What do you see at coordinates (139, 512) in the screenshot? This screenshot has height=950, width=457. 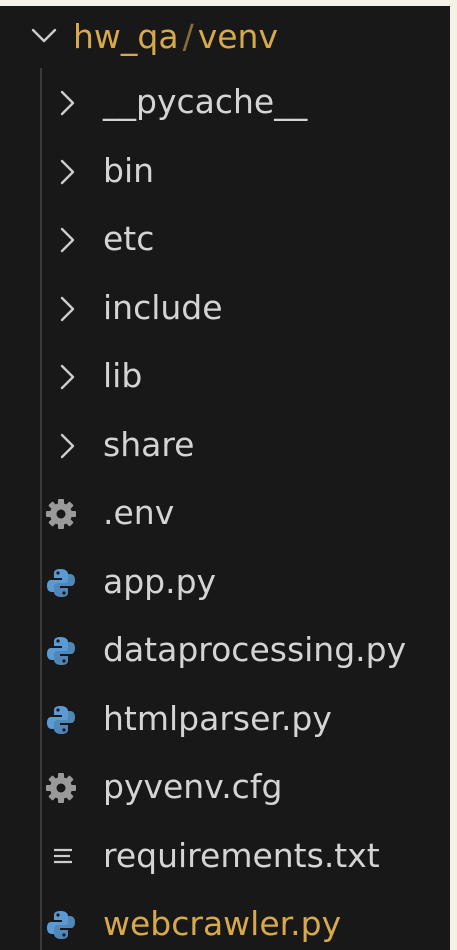 I see `file-label: .env` at bounding box center [139, 512].